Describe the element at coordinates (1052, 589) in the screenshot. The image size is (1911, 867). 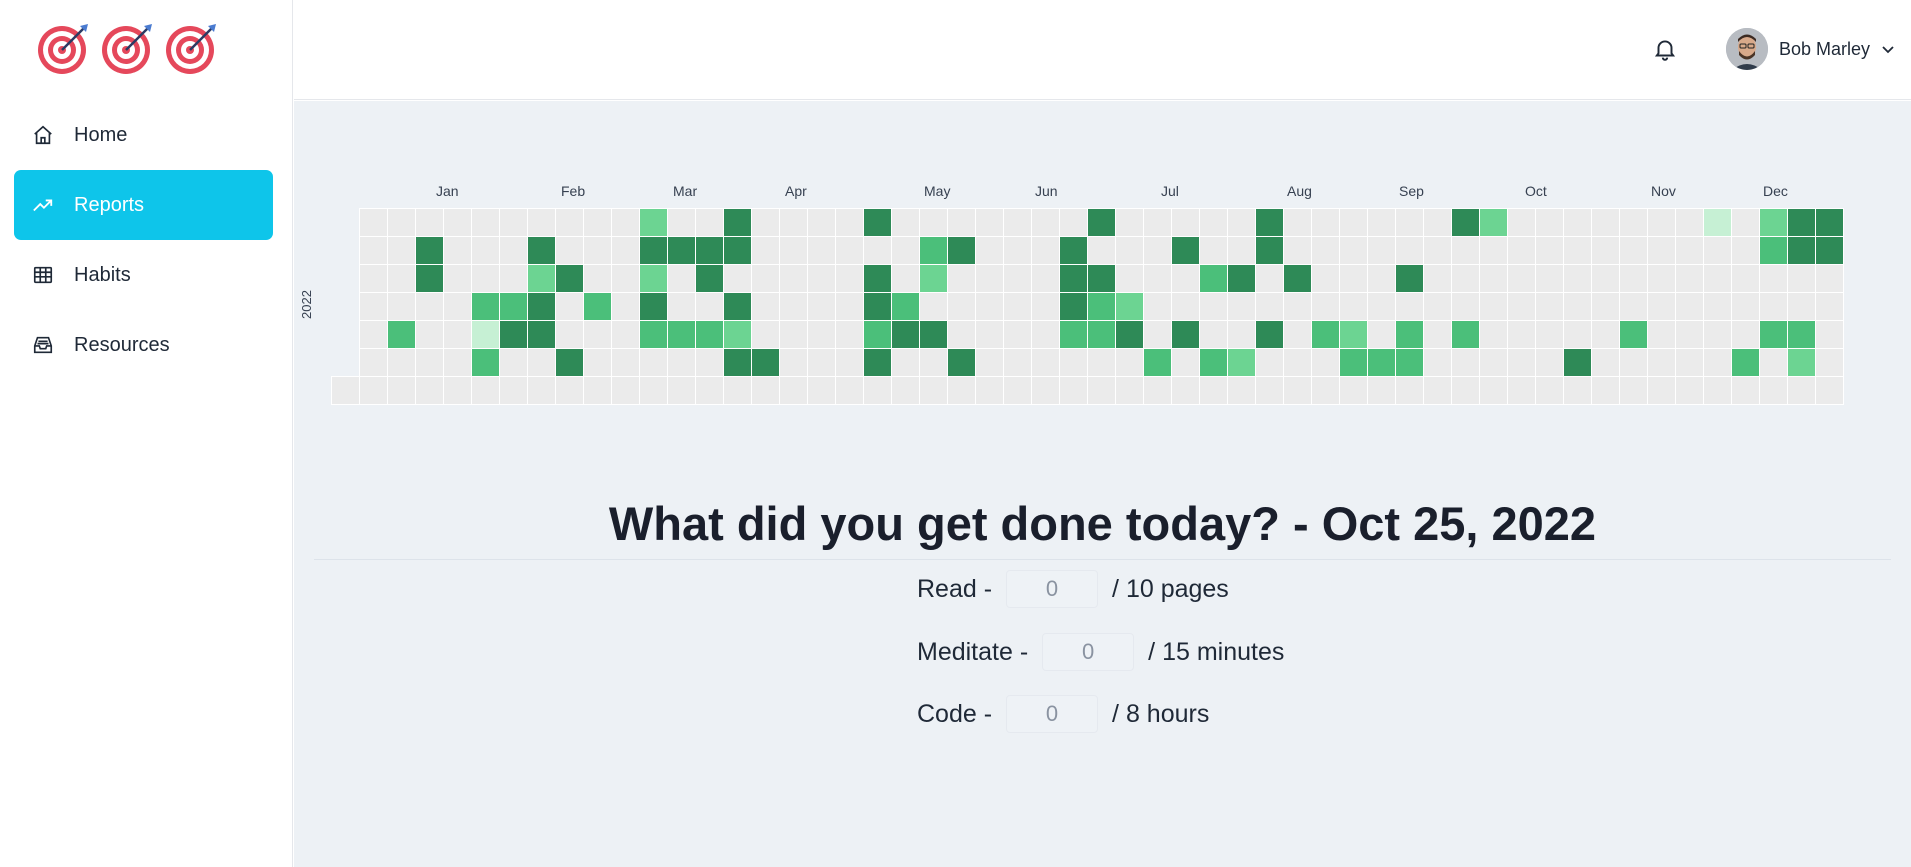
I see `read-input` at that location.